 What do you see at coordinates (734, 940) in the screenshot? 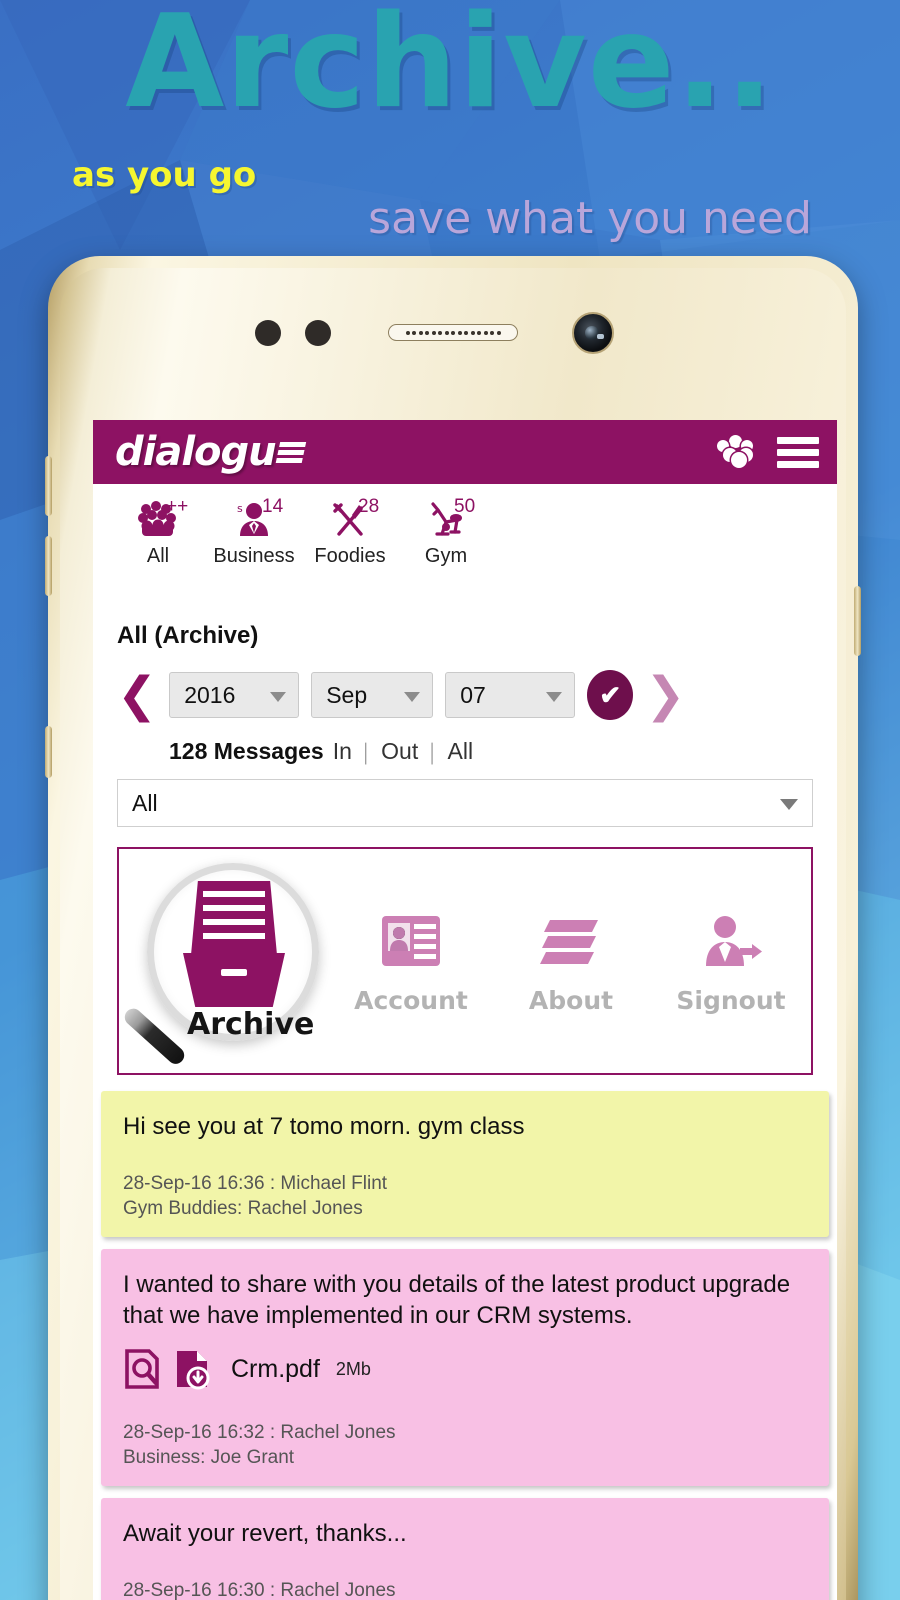
I see `person-exit-icon` at bounding box center [734, 940].